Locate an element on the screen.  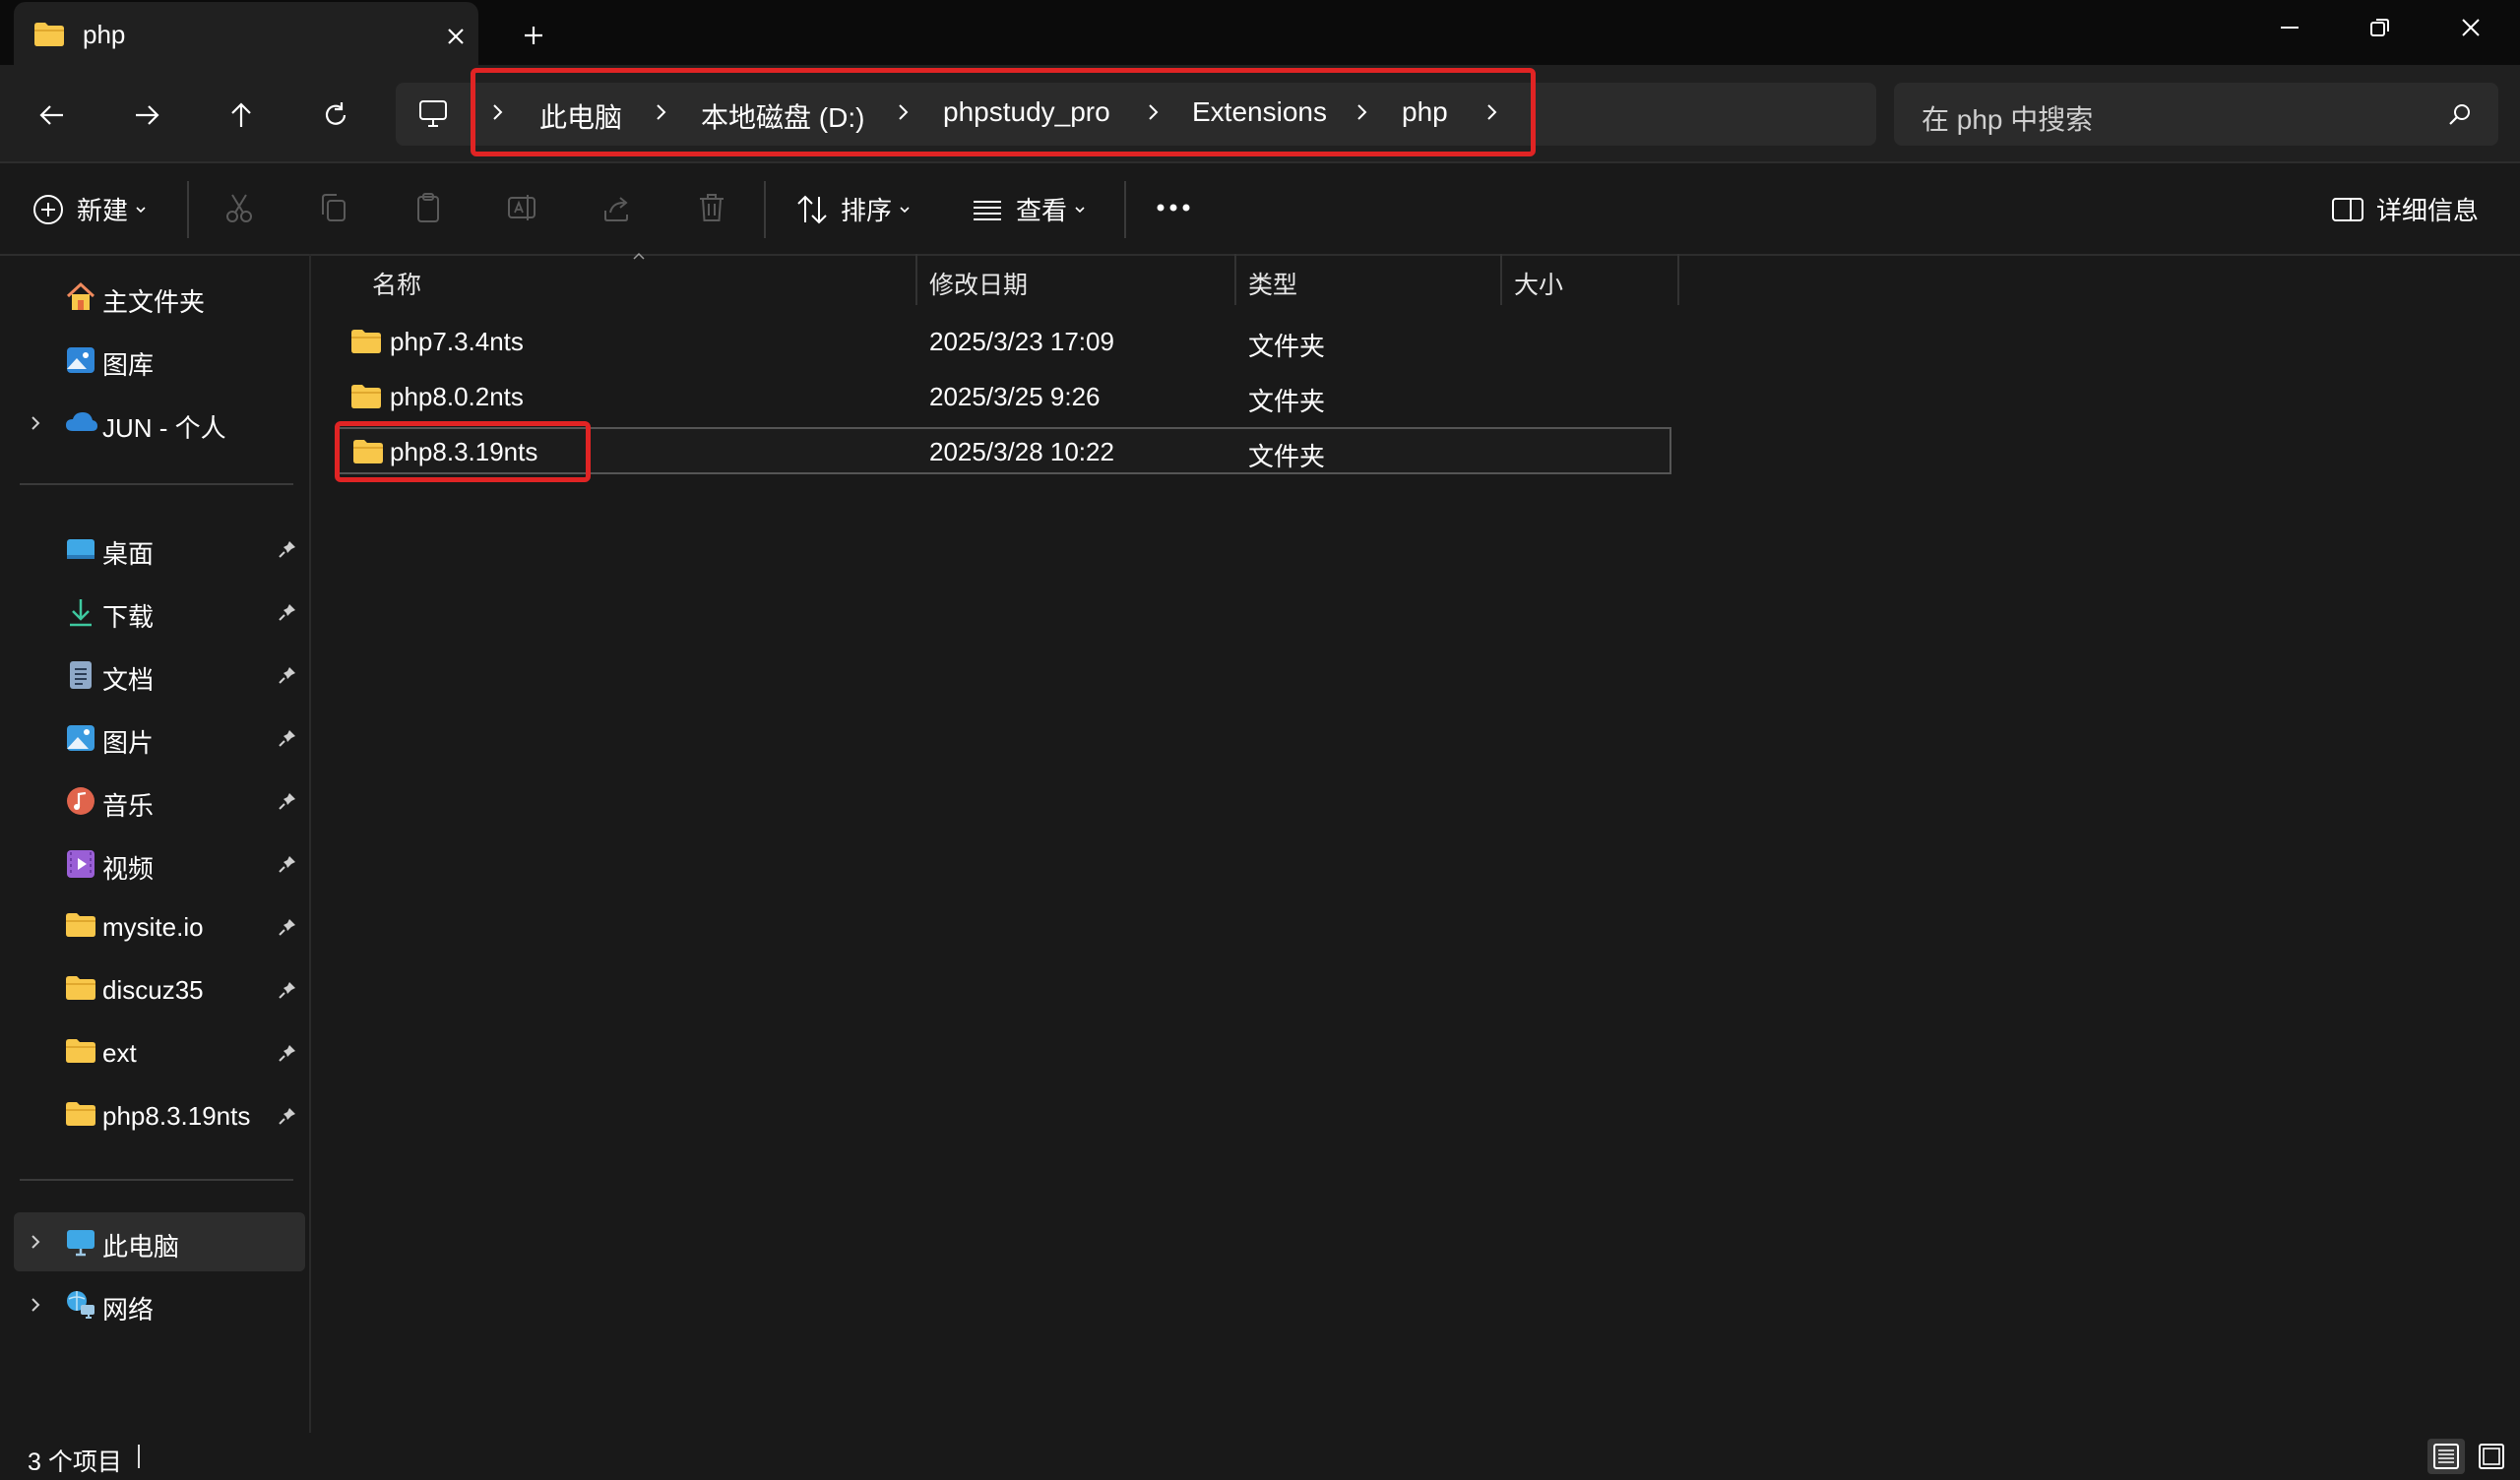
scissors-icon is located at coordinates (239, 207).